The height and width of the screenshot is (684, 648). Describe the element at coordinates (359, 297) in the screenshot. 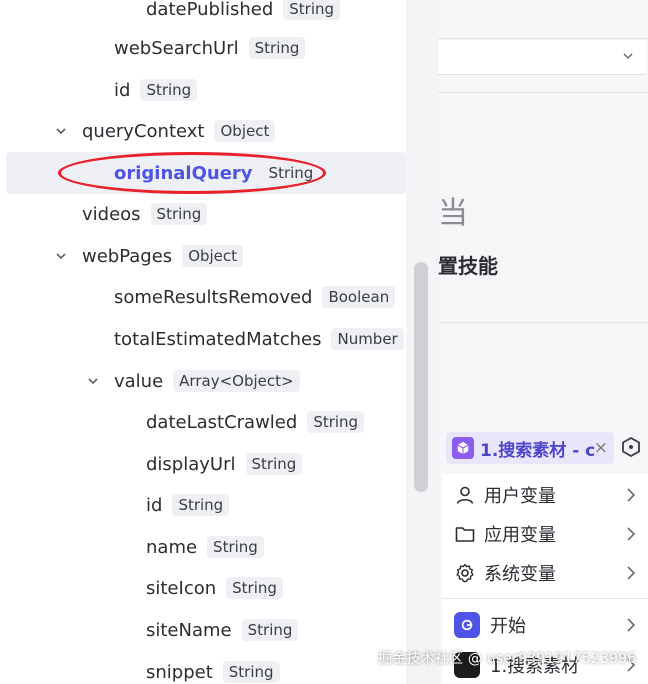

I see `type-badge: Boolean` at that location.